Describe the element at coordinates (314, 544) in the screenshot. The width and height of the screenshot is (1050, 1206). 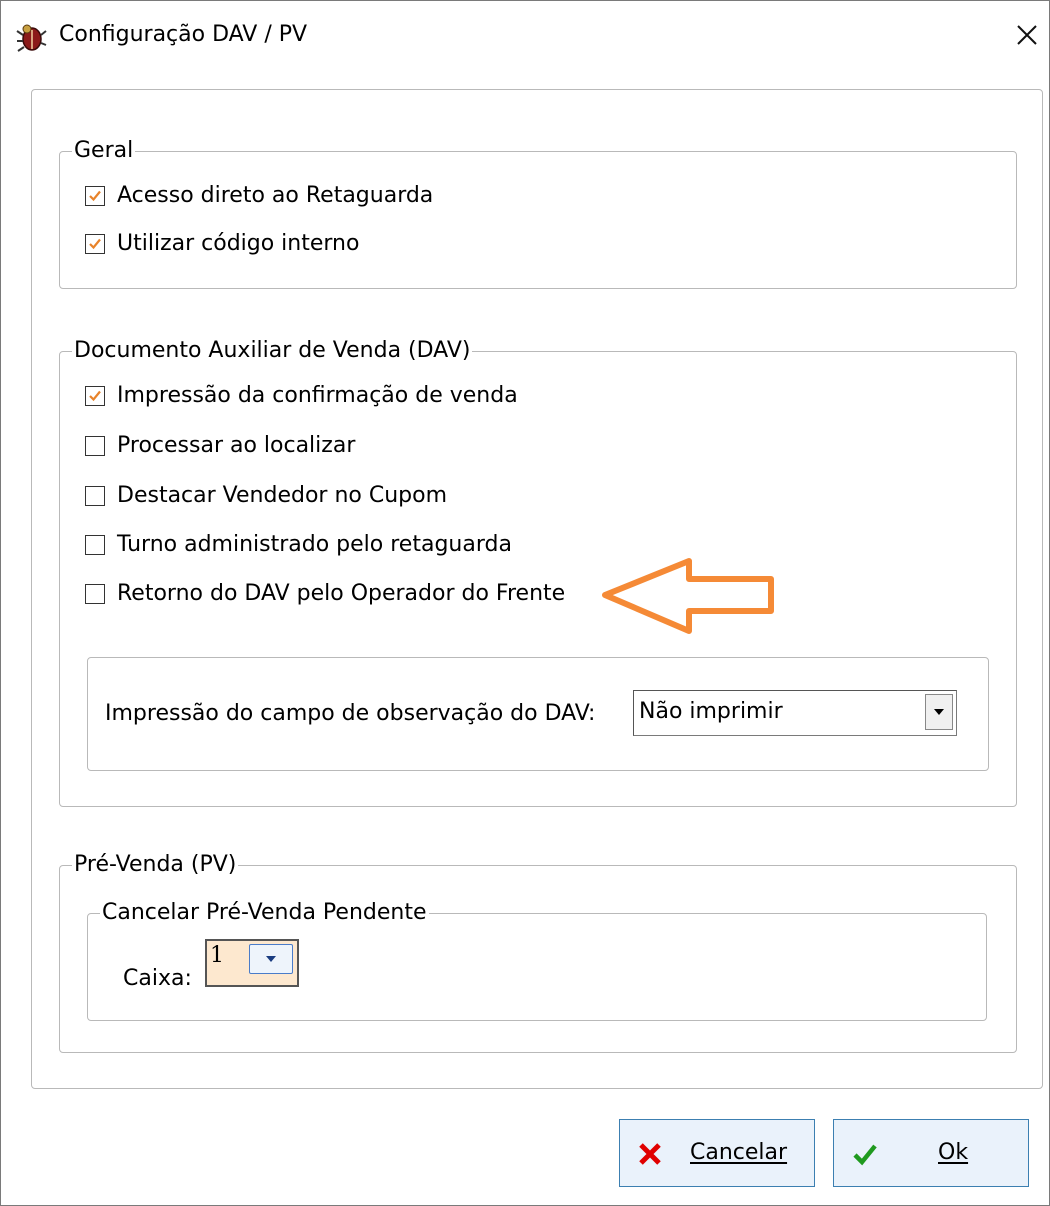
I see `checkbox-label: Turno administrado pelo retaguarda` at that location.